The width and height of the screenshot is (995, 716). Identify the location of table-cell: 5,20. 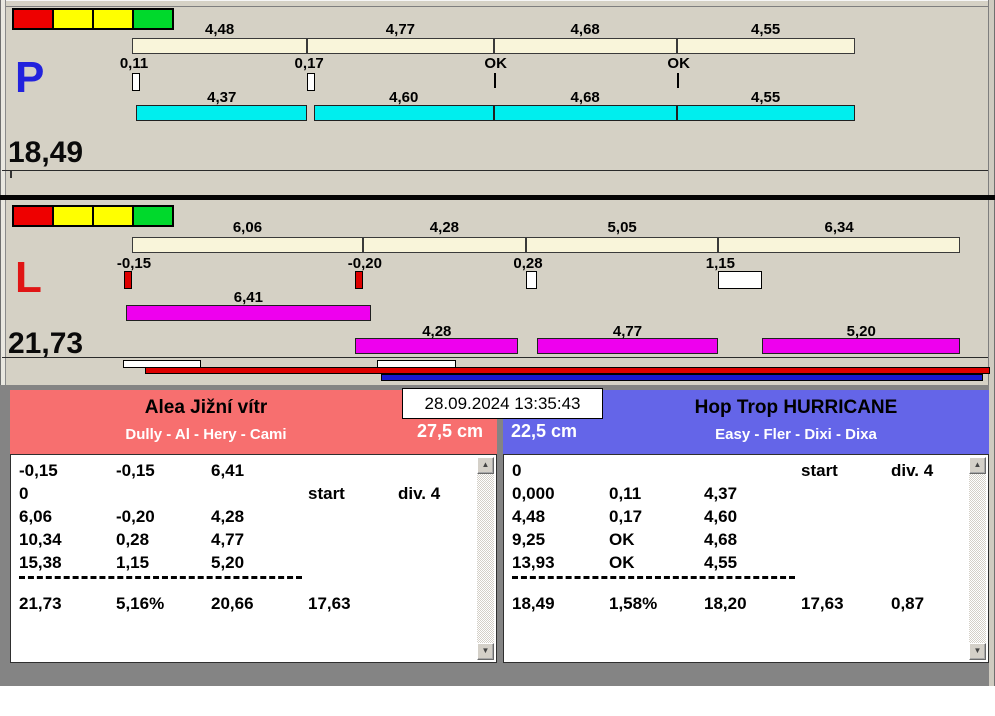
(228, 562).